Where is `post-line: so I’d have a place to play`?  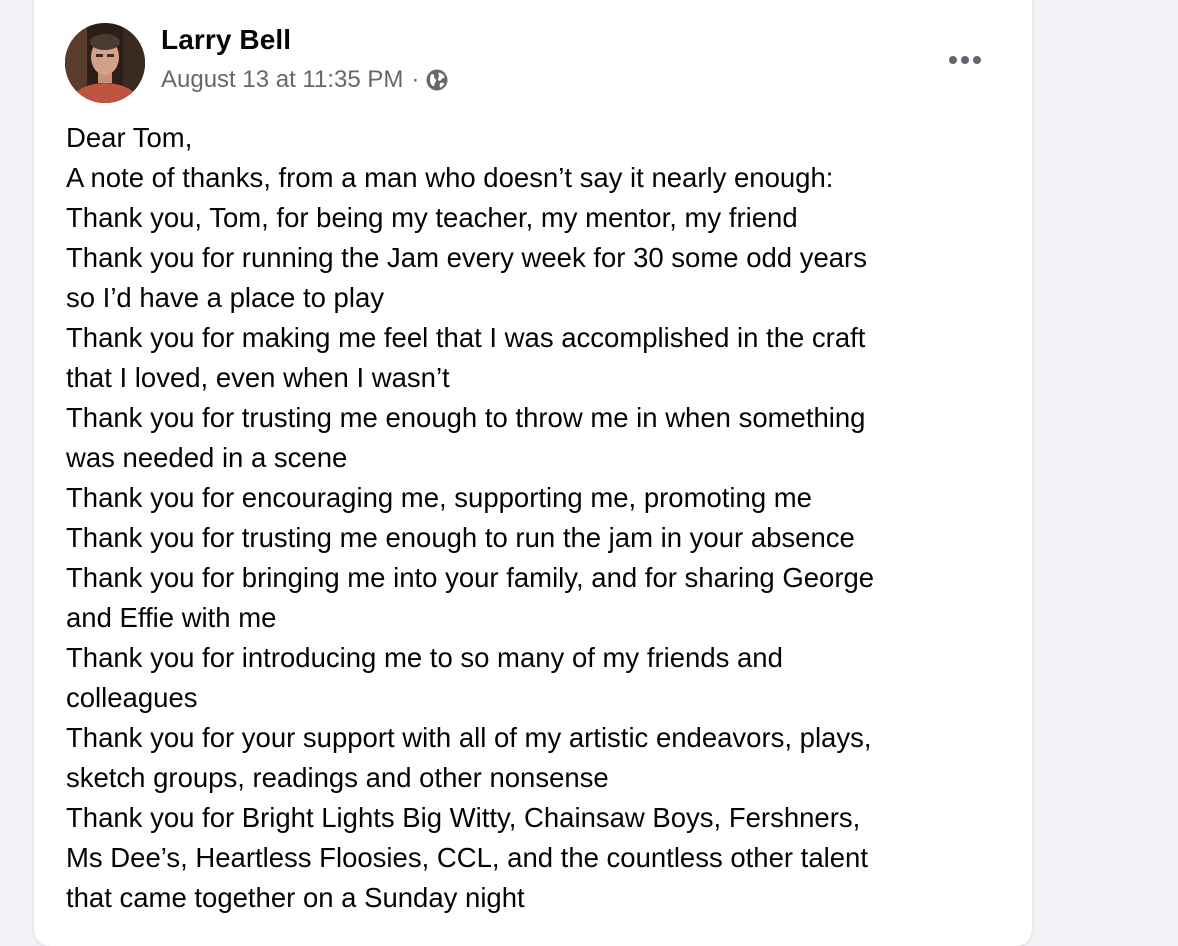
post-line: so I’d have a place to play is located at coordinates (225, 297).